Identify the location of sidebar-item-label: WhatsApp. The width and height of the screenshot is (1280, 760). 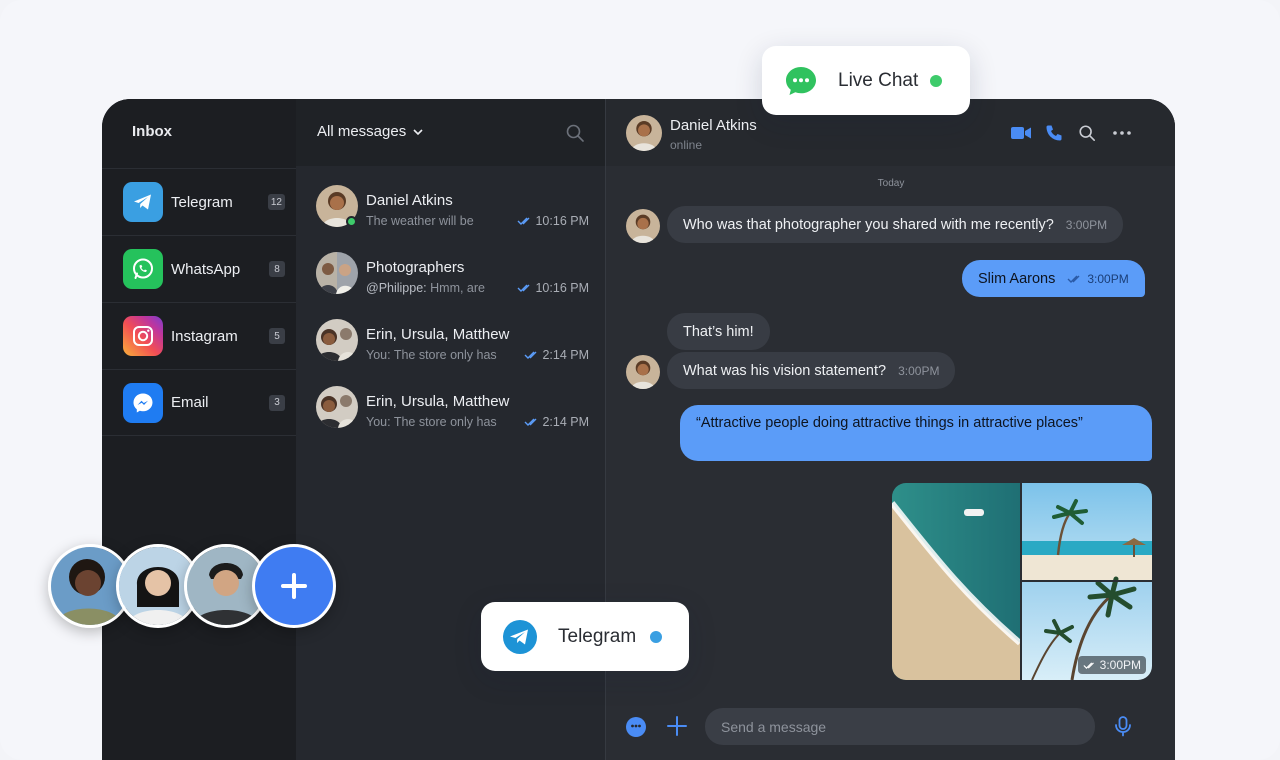
(206, 269).